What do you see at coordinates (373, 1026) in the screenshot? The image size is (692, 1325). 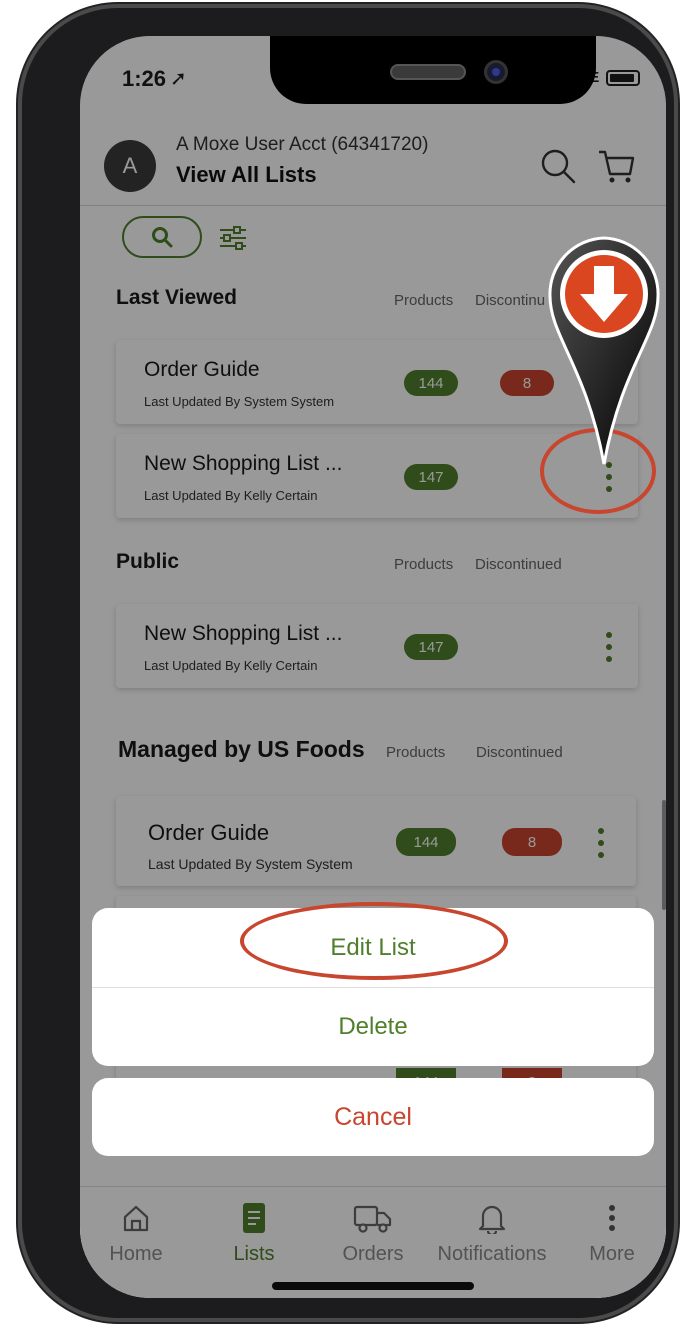 I see `delete-button: Delete` at bounding box center [373, 1026].